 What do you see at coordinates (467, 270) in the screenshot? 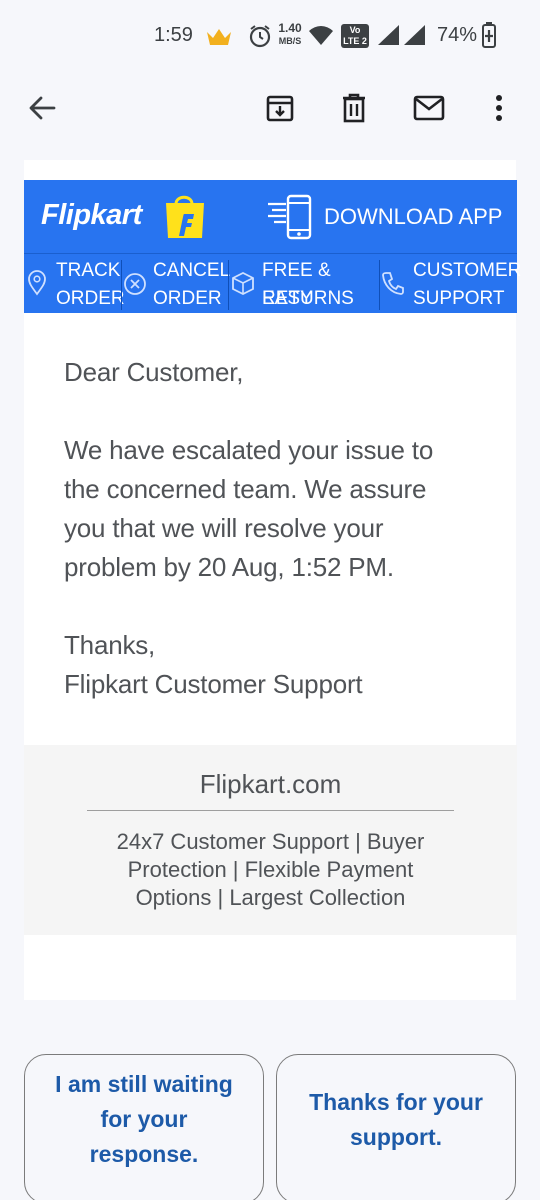
I see `nav-support-label-1: CUSTOMER` at bounding box center [467, 270].